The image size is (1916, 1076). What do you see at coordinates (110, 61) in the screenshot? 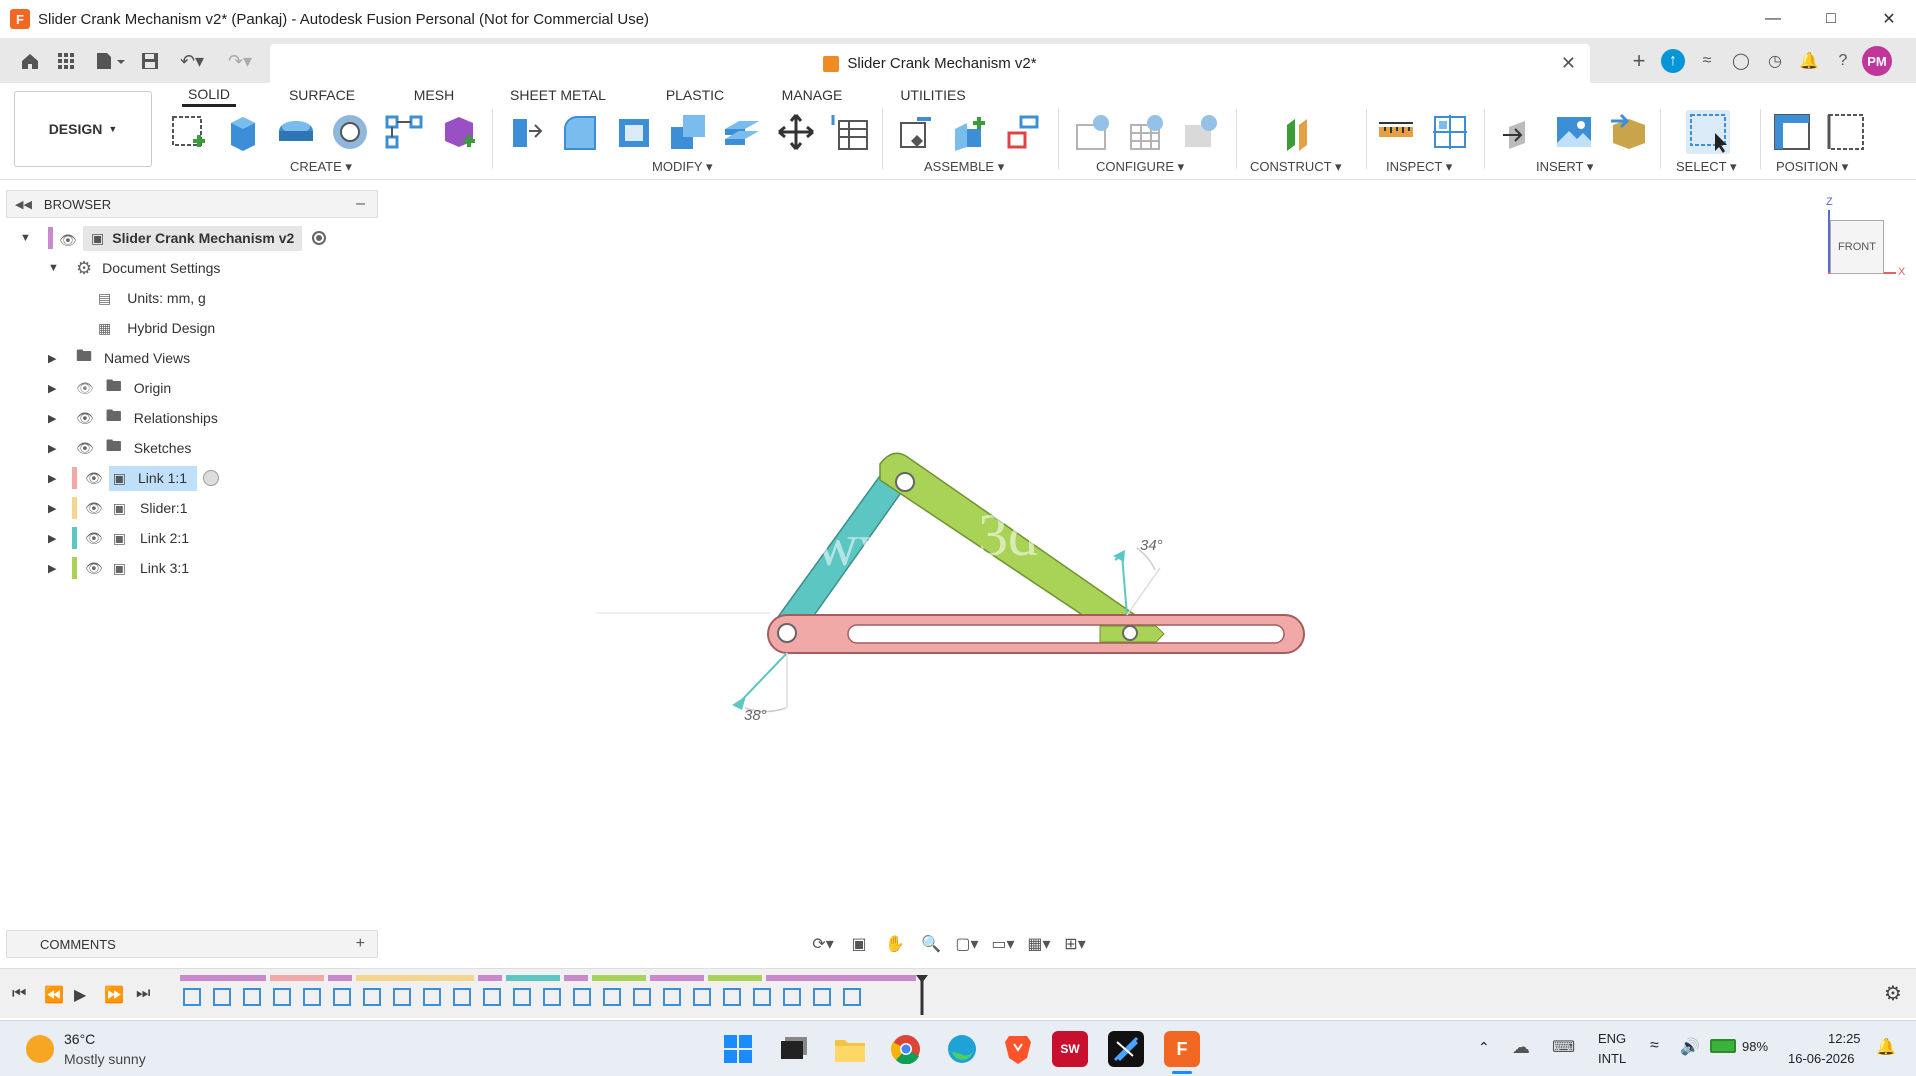
I see `file-menu-icon` at bounding box center [110, 61].